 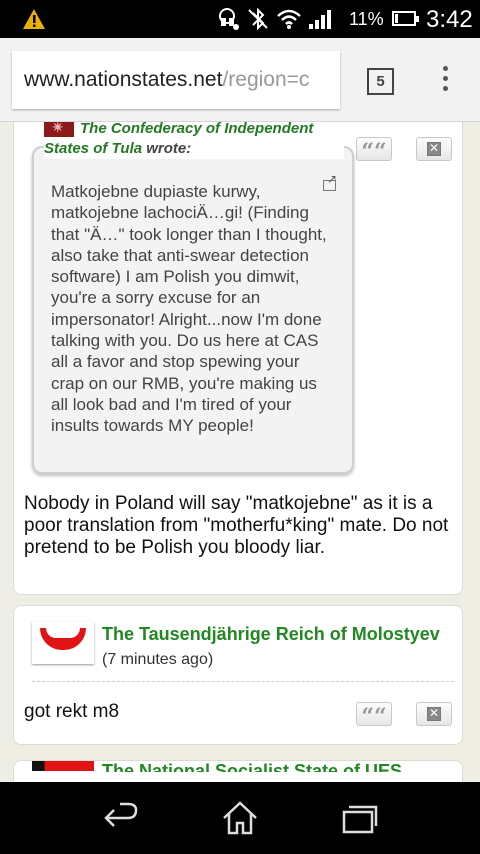 What do you see at coordinates (34, 19) in the screenshot?
I see `warning-icon` at bounding box center [34, 19].